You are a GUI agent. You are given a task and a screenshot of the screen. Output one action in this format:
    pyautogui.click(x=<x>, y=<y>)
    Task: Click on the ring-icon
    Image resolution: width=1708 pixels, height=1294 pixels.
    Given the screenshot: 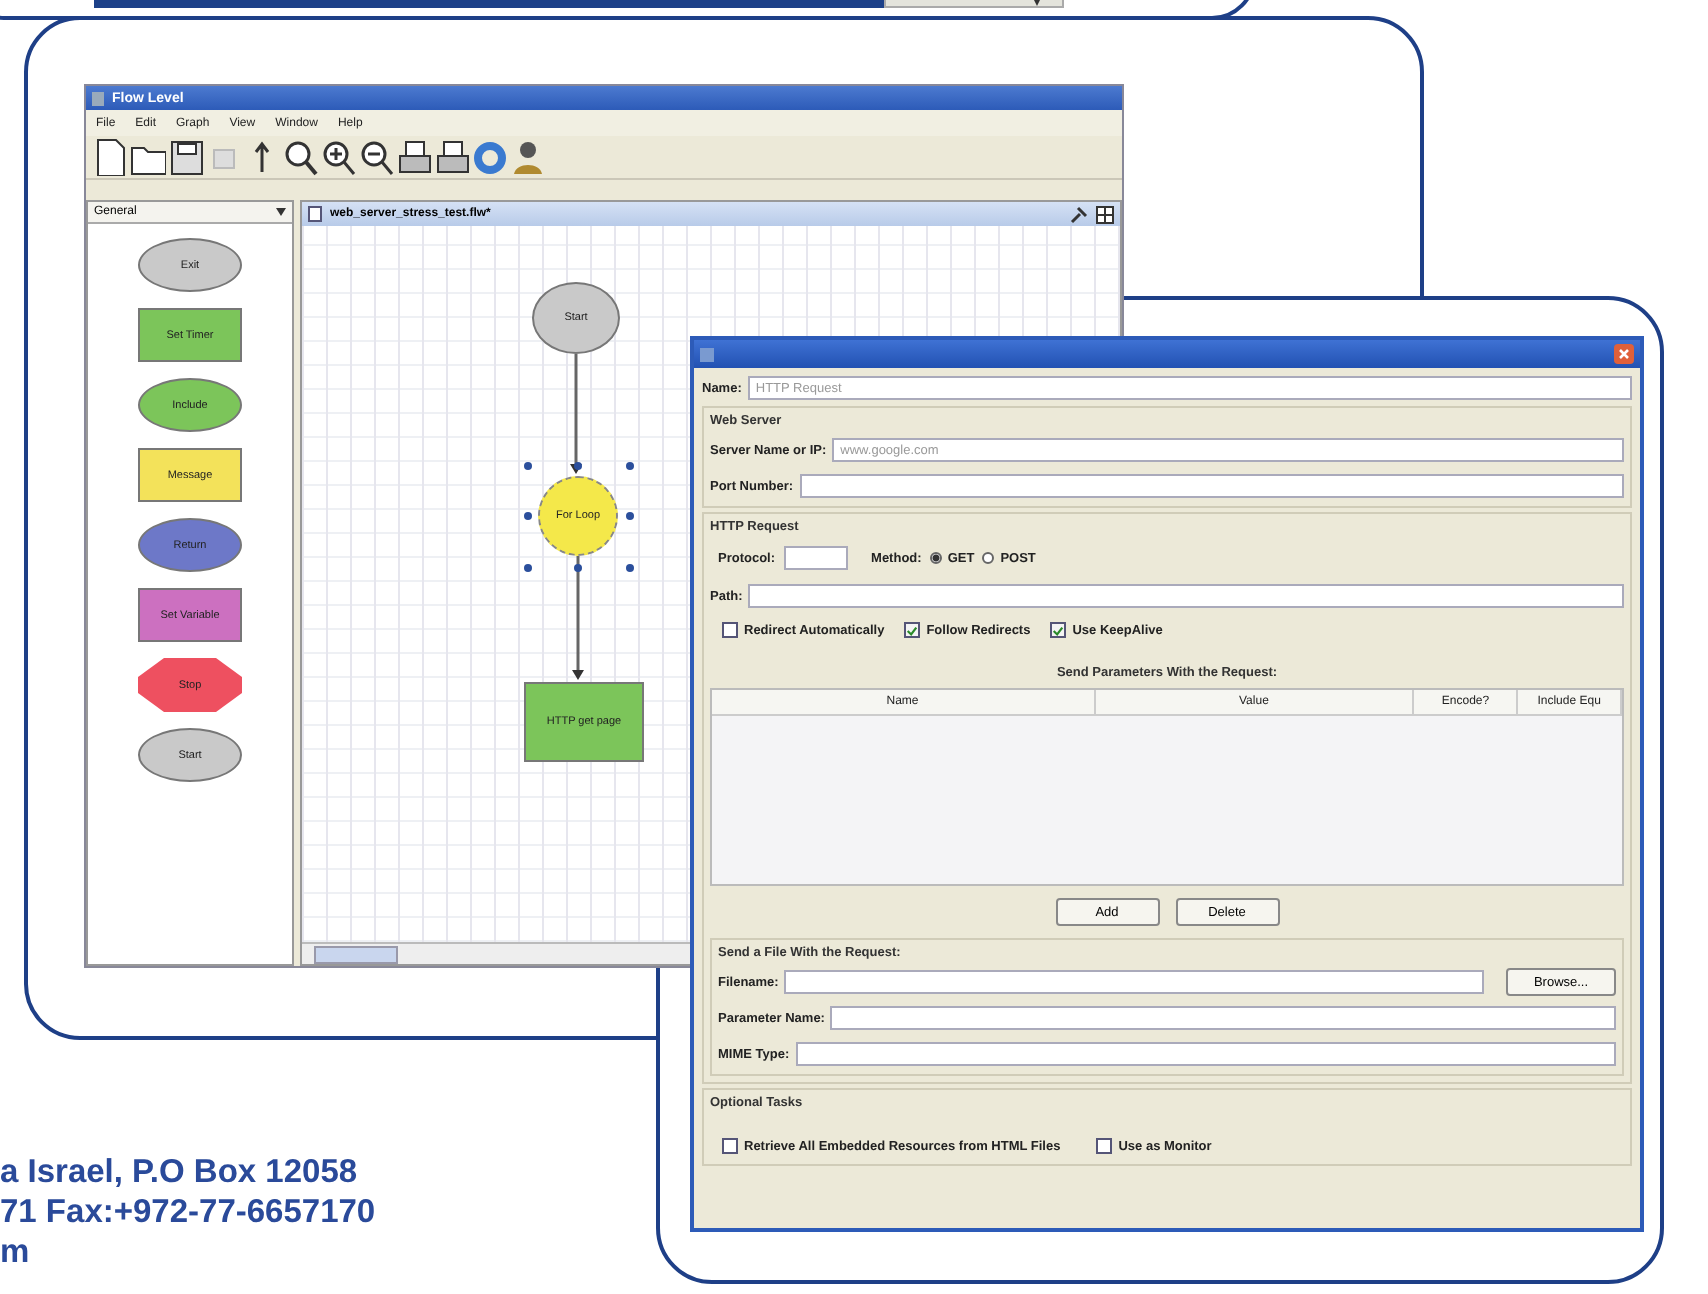 What is the action you would take?
    pyautogui.click(x=490, y=157)
    